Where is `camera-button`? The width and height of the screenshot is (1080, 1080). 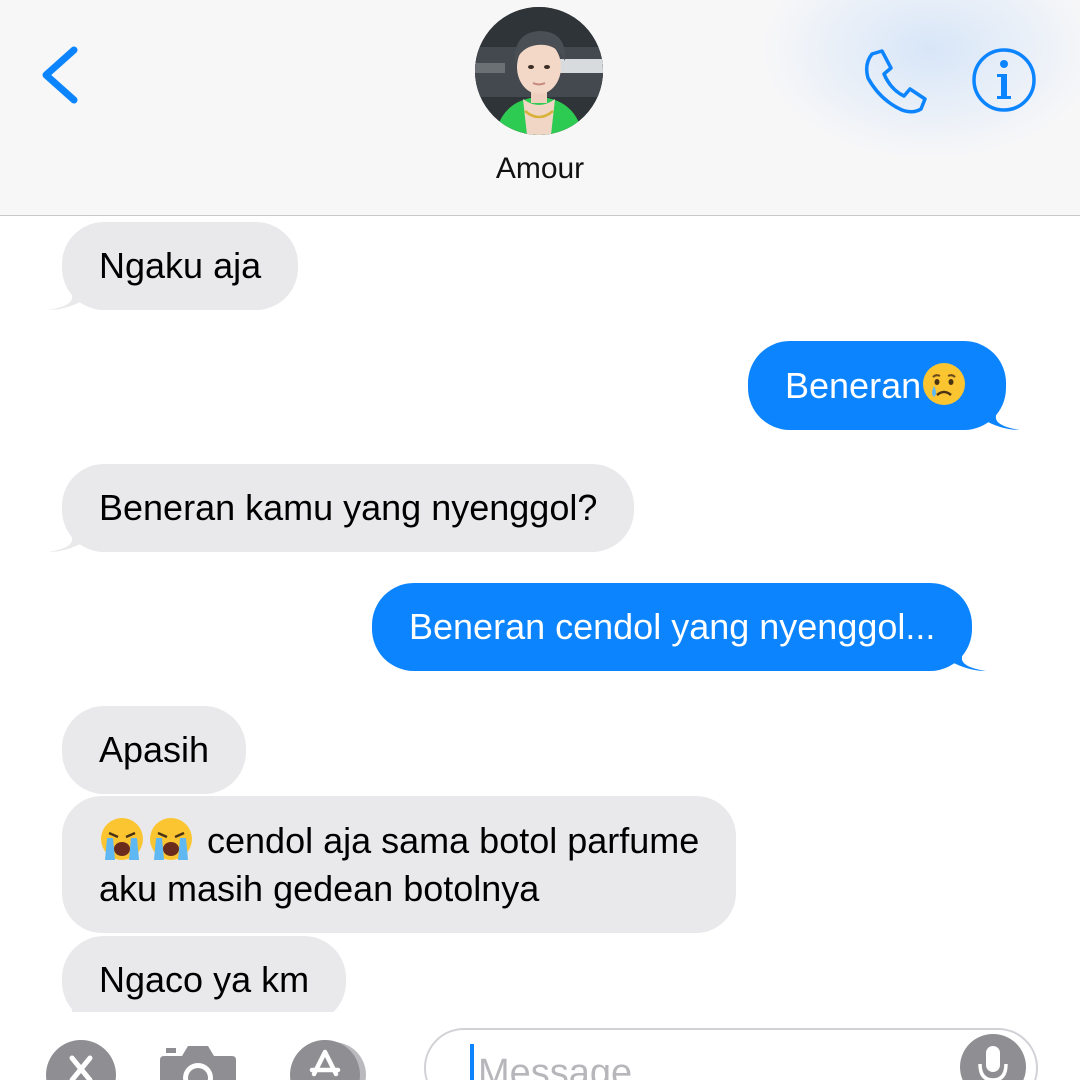
camera-button is located at coordinates (198, 1061).